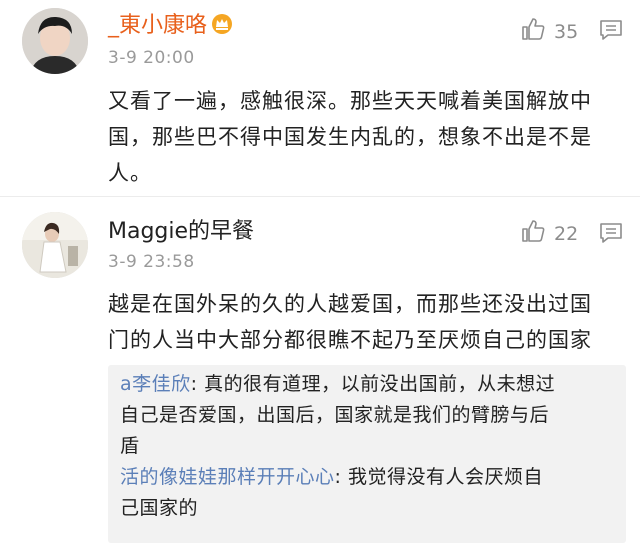  What do you see at coordinates (367, 493) in the screenshot?
I see `reply-item: 活的像娃娃那样开开心心: 我觉得没有人会厌烦自 己国家的` at bounding box center [367, 493].